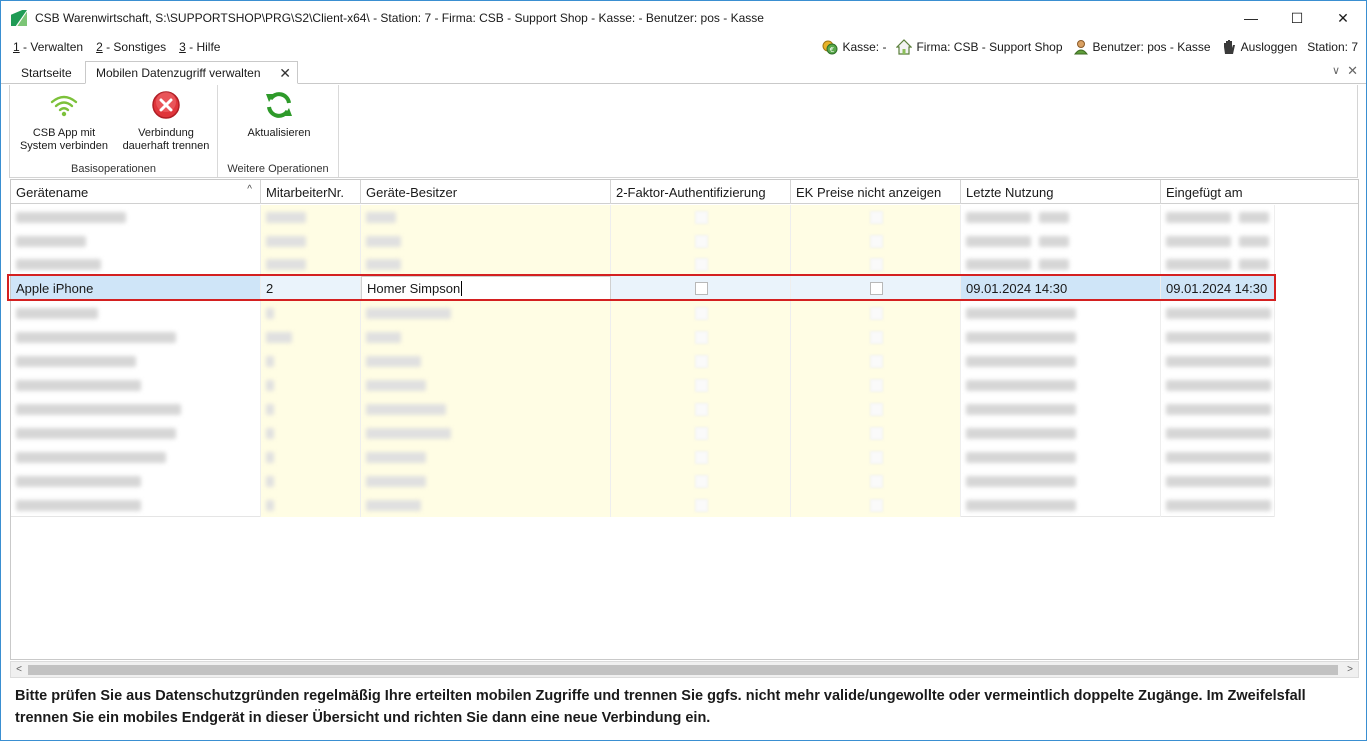  What do you see at coordinates (203, 47) in the screenshot?
I see `menu-hilfe-label: - Hilfe` at bounding box center [203, 47].